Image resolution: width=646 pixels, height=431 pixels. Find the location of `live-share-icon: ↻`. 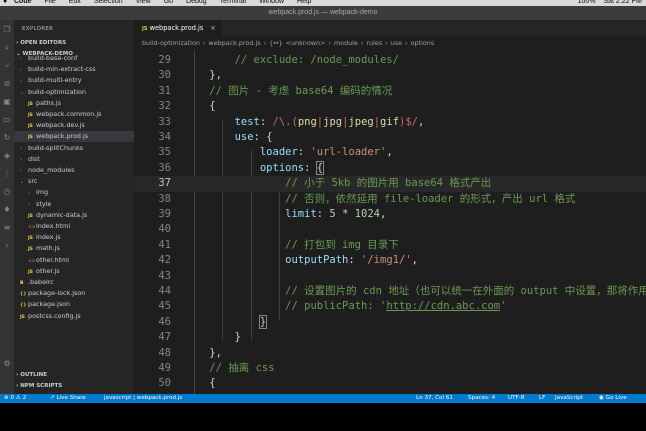

live-share-icon: ↻ is located at coordinates (7, 138).